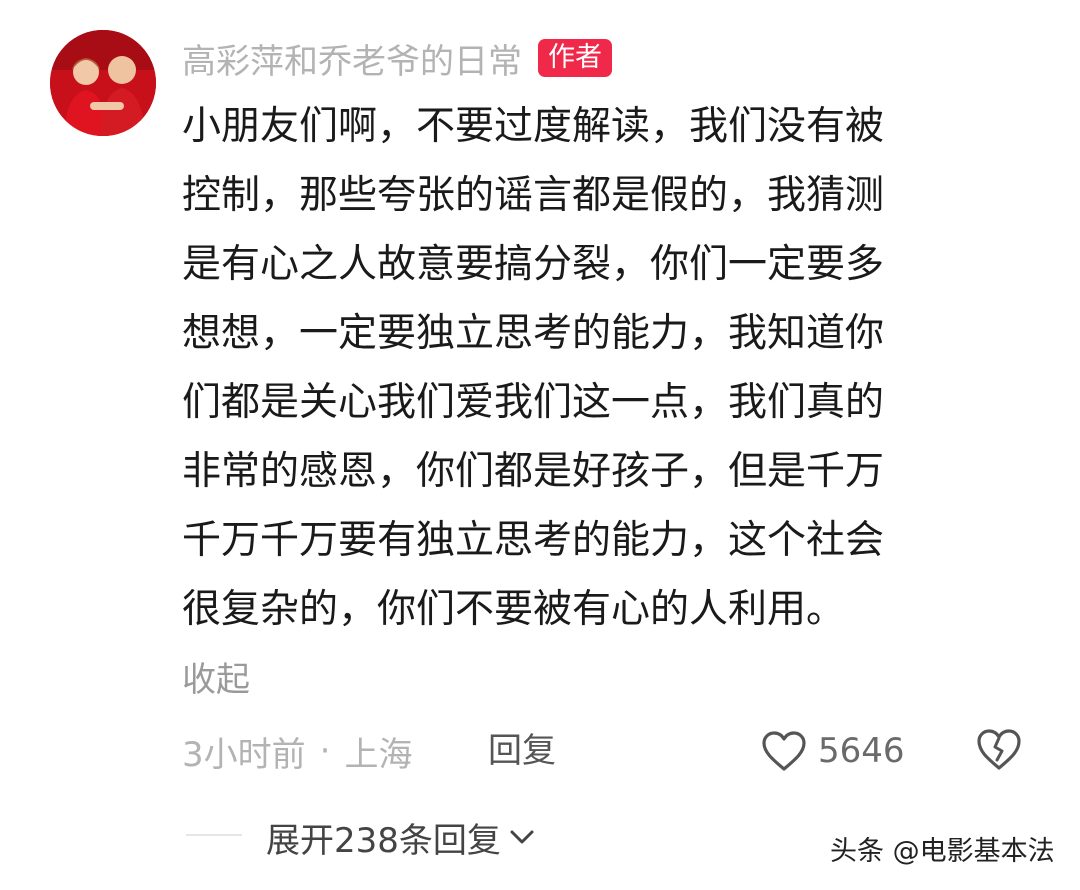 The height and width of the screenshot is (890, 1080). What do you see at coordinates (533, 333) in the screenshot?
I see `comment-line: 想想，一定要独立思考的能力，我知道你` at bounding box center [533, 333].